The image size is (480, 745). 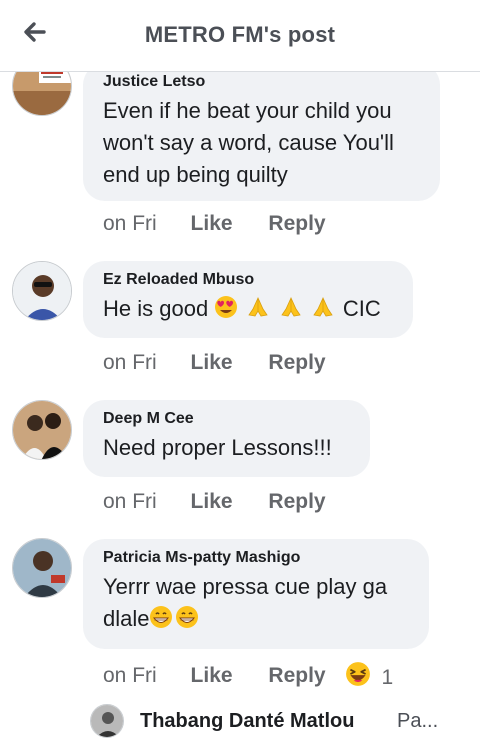 I want to click on comment-text-start: He is good, so click(x=156, y=308).